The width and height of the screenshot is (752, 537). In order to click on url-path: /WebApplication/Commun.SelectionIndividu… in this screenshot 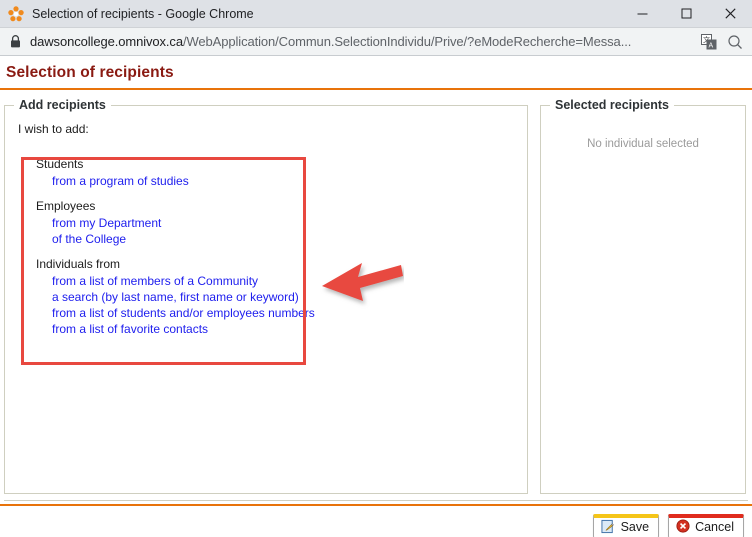, I will do `click(407, 41)`.